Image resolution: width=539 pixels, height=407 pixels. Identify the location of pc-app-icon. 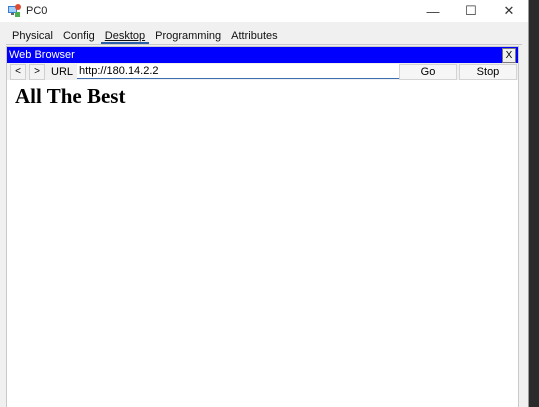
(14, 11).